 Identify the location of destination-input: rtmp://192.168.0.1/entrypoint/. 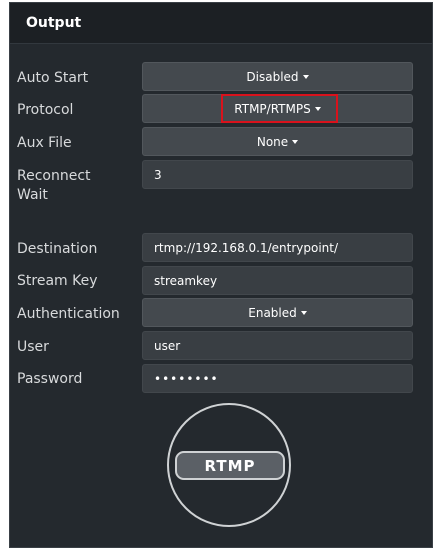
(277, 247).